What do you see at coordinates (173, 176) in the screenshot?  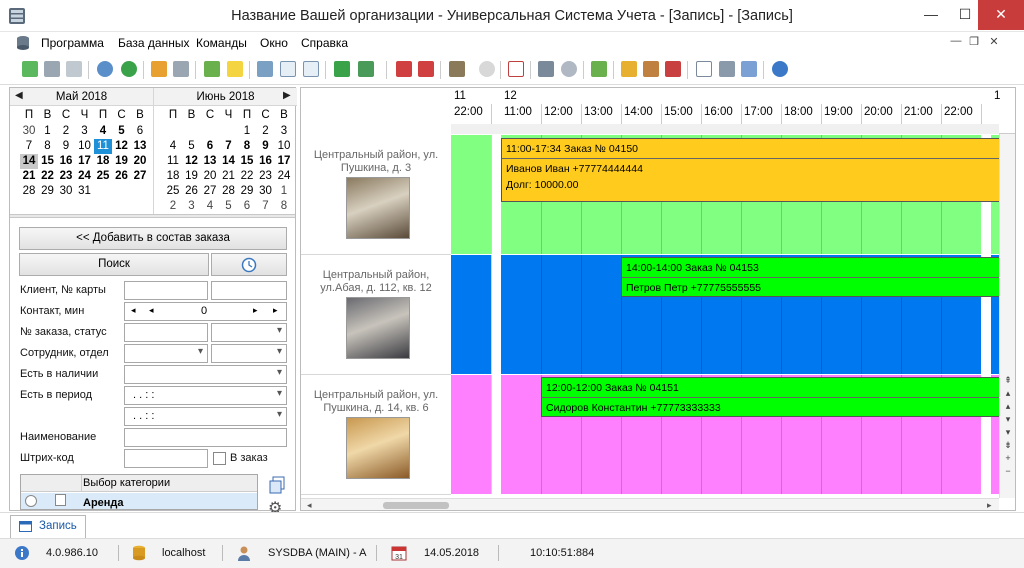 I see `calendar-day: 18` at bounding box center [173, 176].